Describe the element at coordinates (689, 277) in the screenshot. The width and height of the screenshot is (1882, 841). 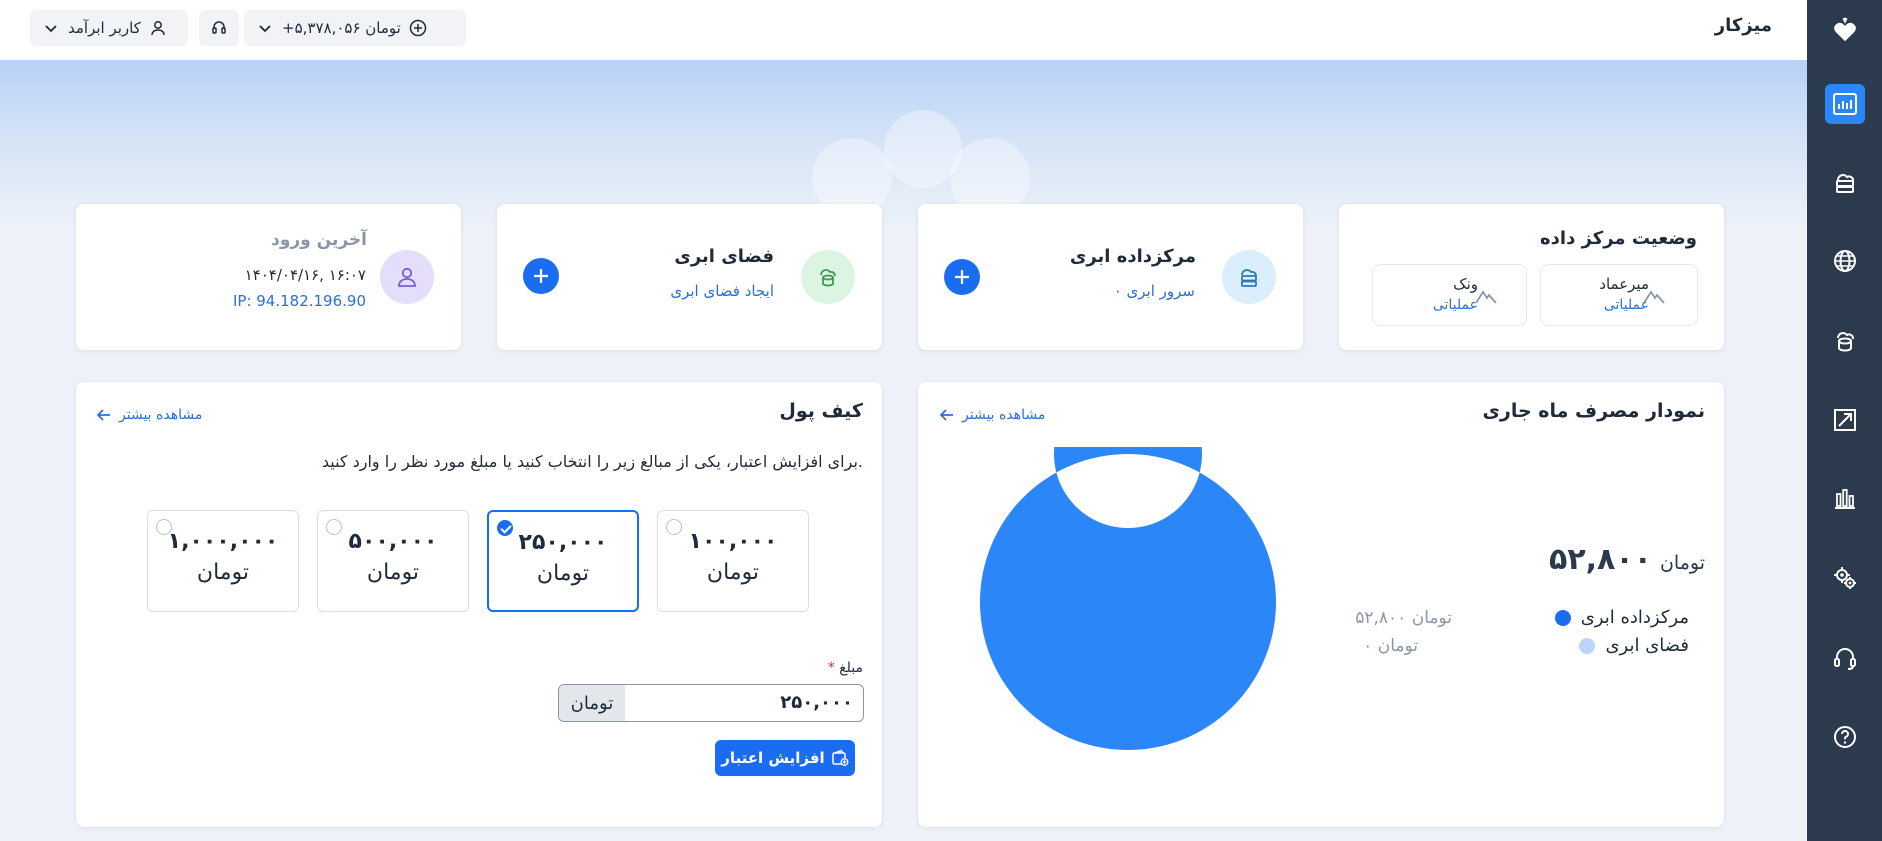
I see `cloud-space-card: فضای ابری ایجاد فضای ابری` at that location.